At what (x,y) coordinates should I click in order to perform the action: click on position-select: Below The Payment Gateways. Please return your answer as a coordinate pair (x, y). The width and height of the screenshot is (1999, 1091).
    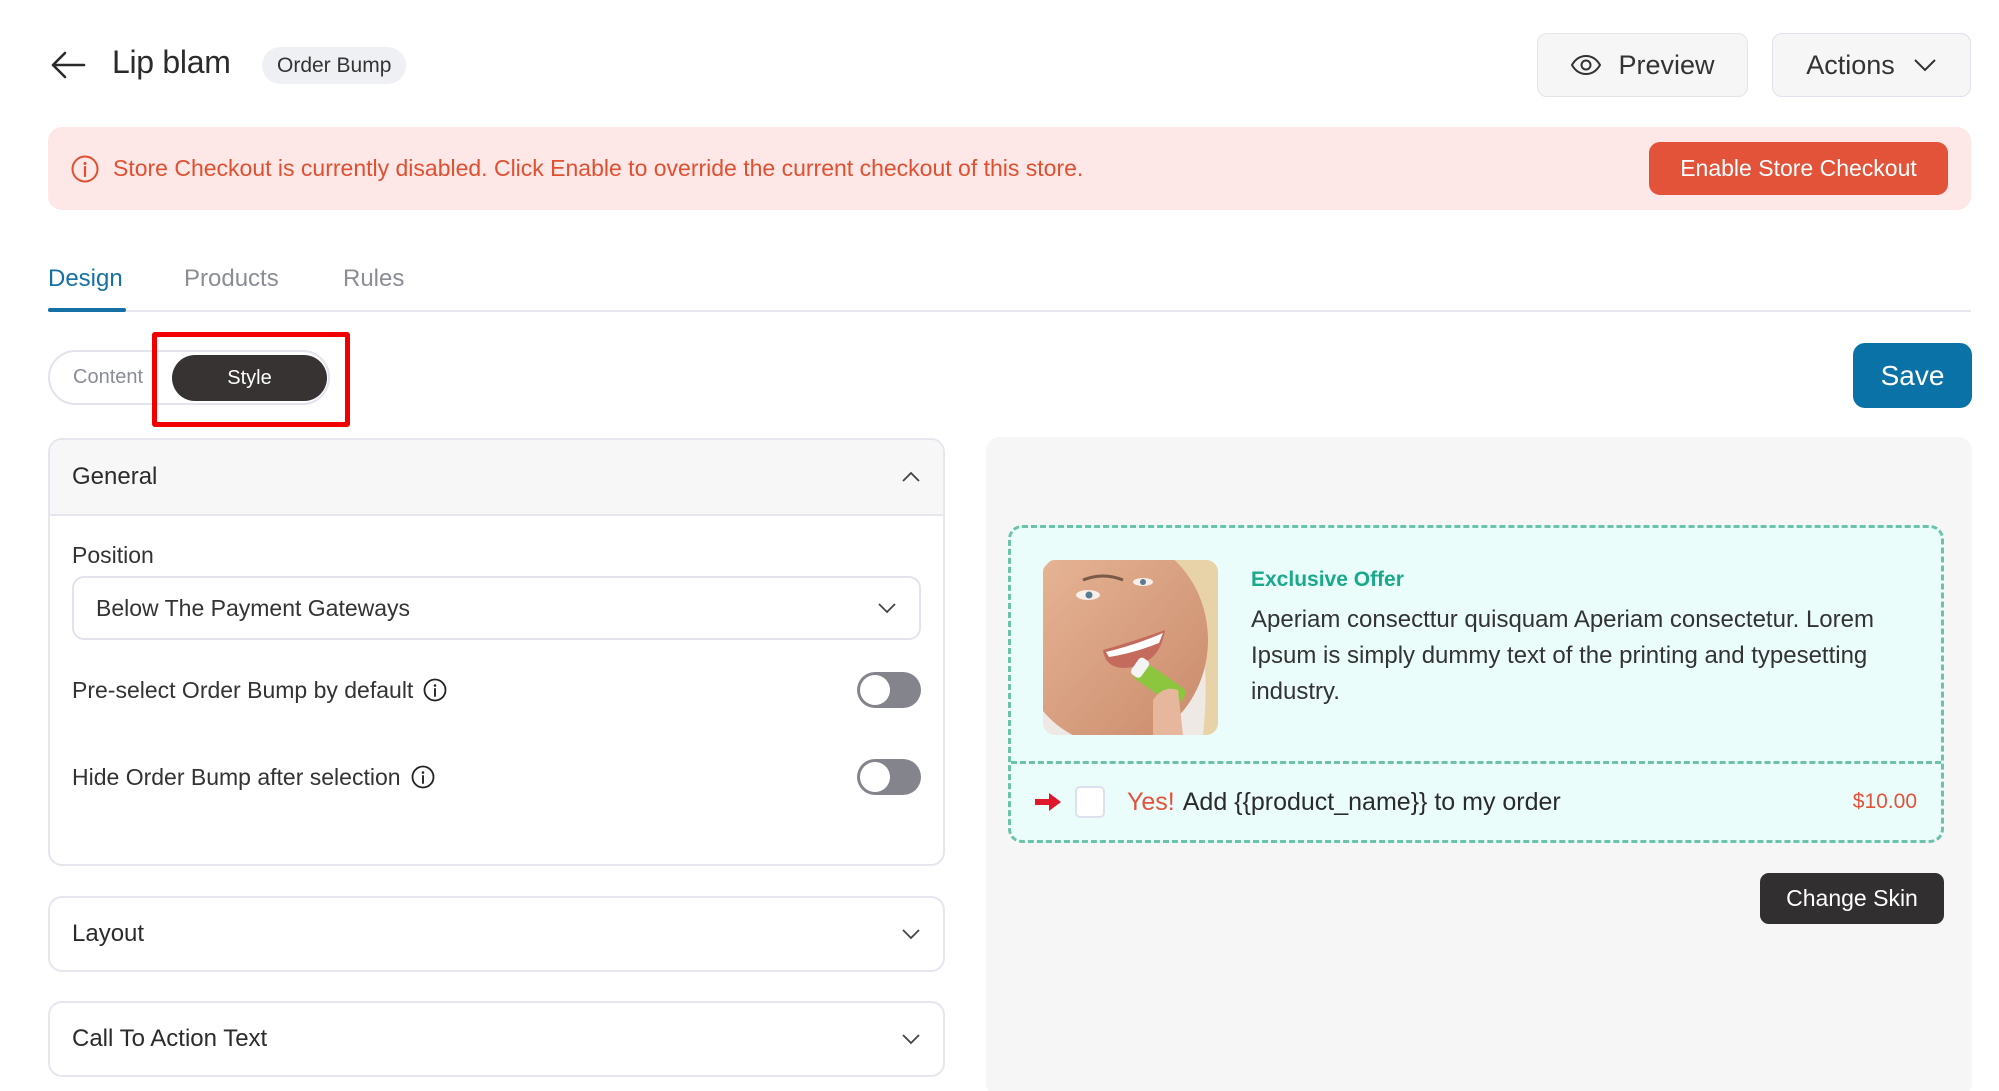
    Looking at the image, I should click on (496, 608).